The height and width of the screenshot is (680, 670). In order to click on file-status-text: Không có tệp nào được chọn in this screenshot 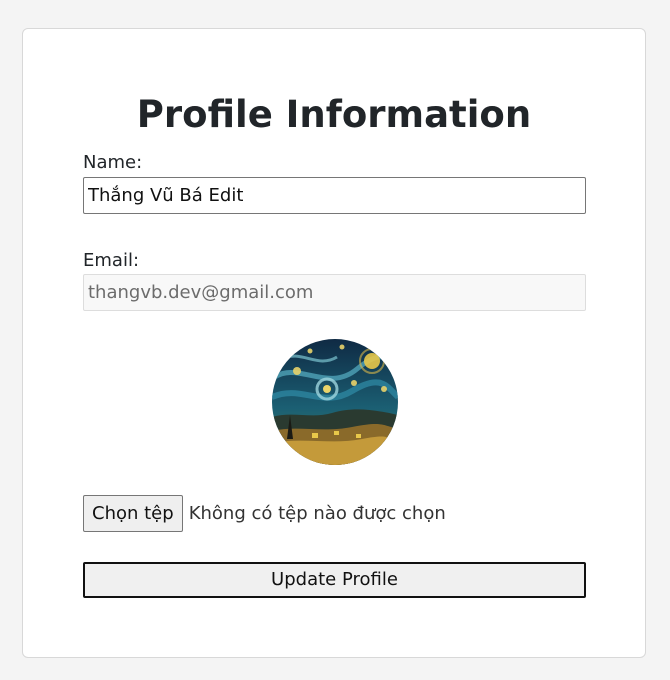, I will do `click(317, 513)`.